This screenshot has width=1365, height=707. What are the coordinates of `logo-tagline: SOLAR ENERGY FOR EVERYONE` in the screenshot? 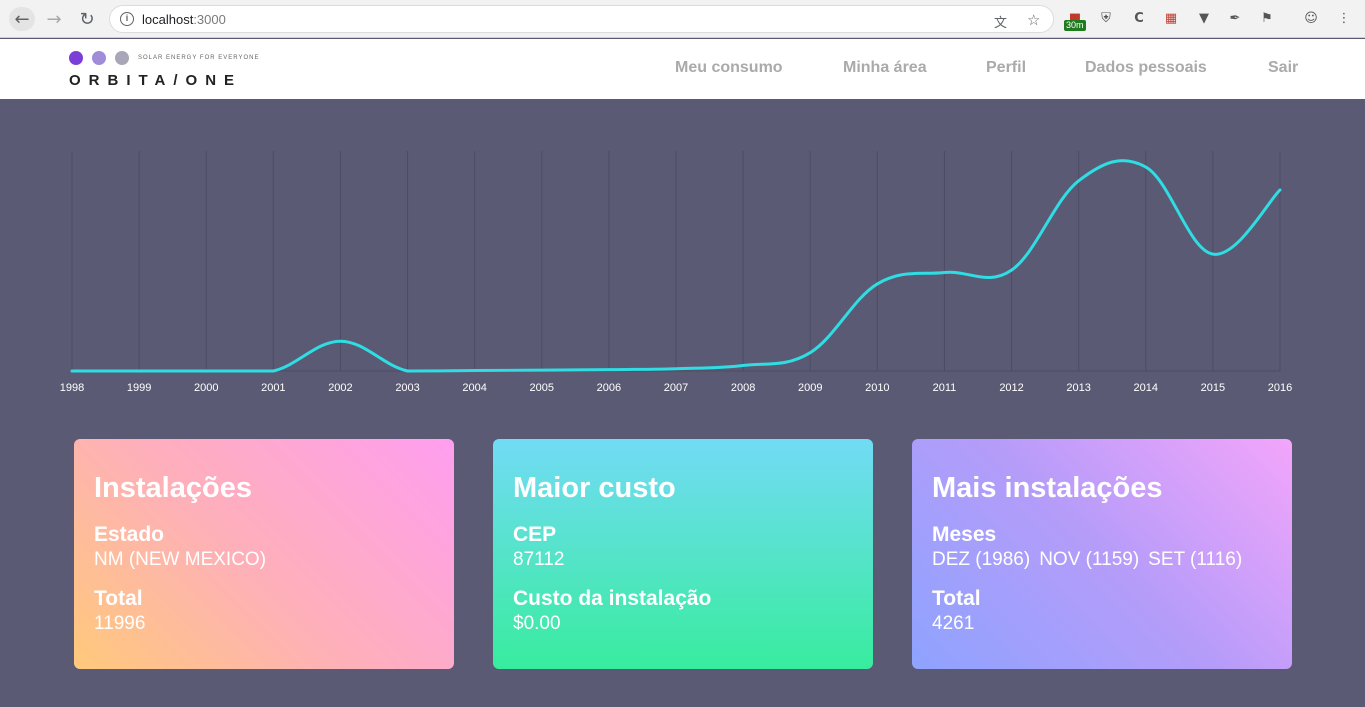 It's located at (199, 58).